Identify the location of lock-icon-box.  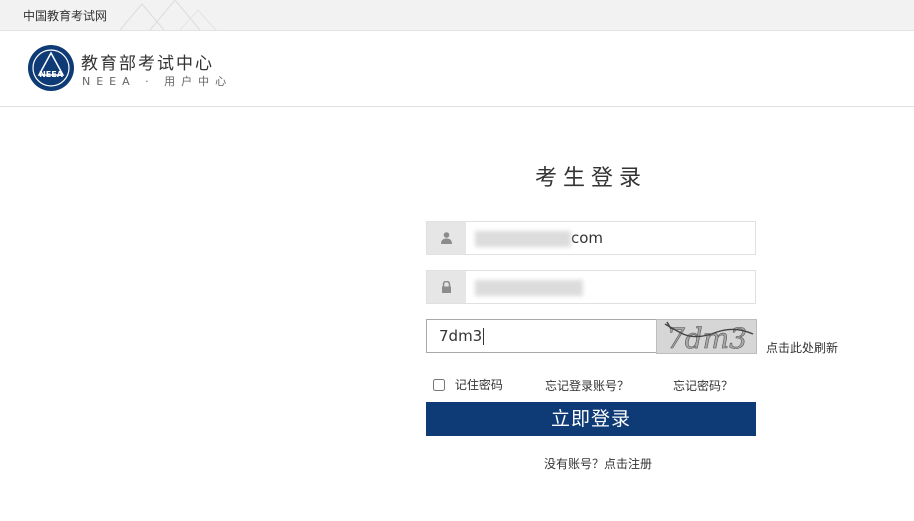
(446, 287).